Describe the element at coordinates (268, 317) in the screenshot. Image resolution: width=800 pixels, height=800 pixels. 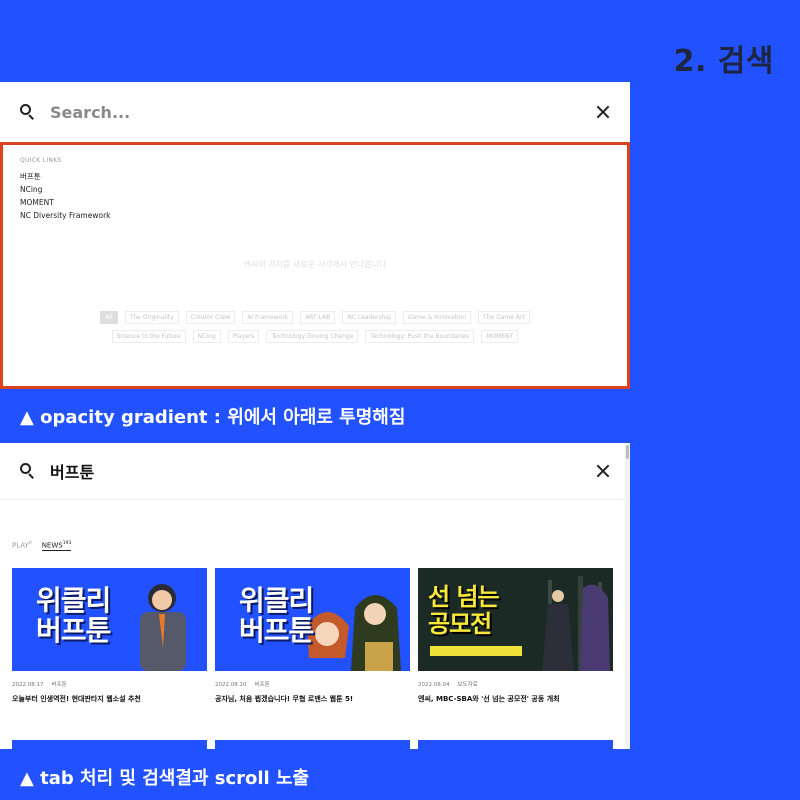
I see `tag: AI Framework` at that location.